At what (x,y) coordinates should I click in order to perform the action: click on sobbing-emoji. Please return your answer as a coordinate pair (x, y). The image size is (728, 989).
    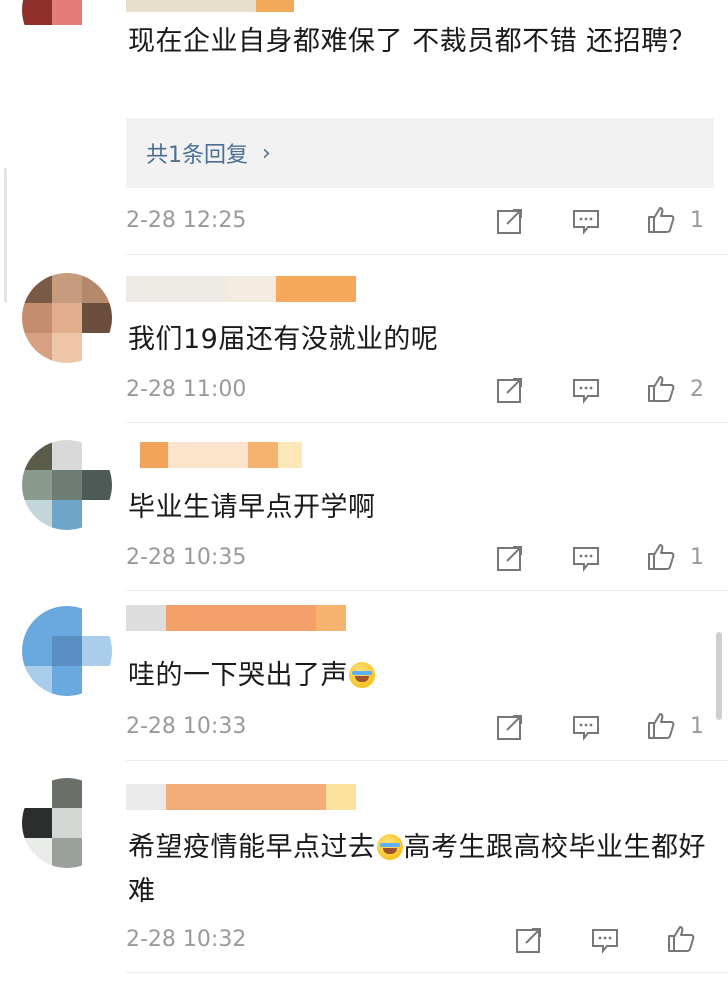
    Looking at the image, I should click on (389, 847).